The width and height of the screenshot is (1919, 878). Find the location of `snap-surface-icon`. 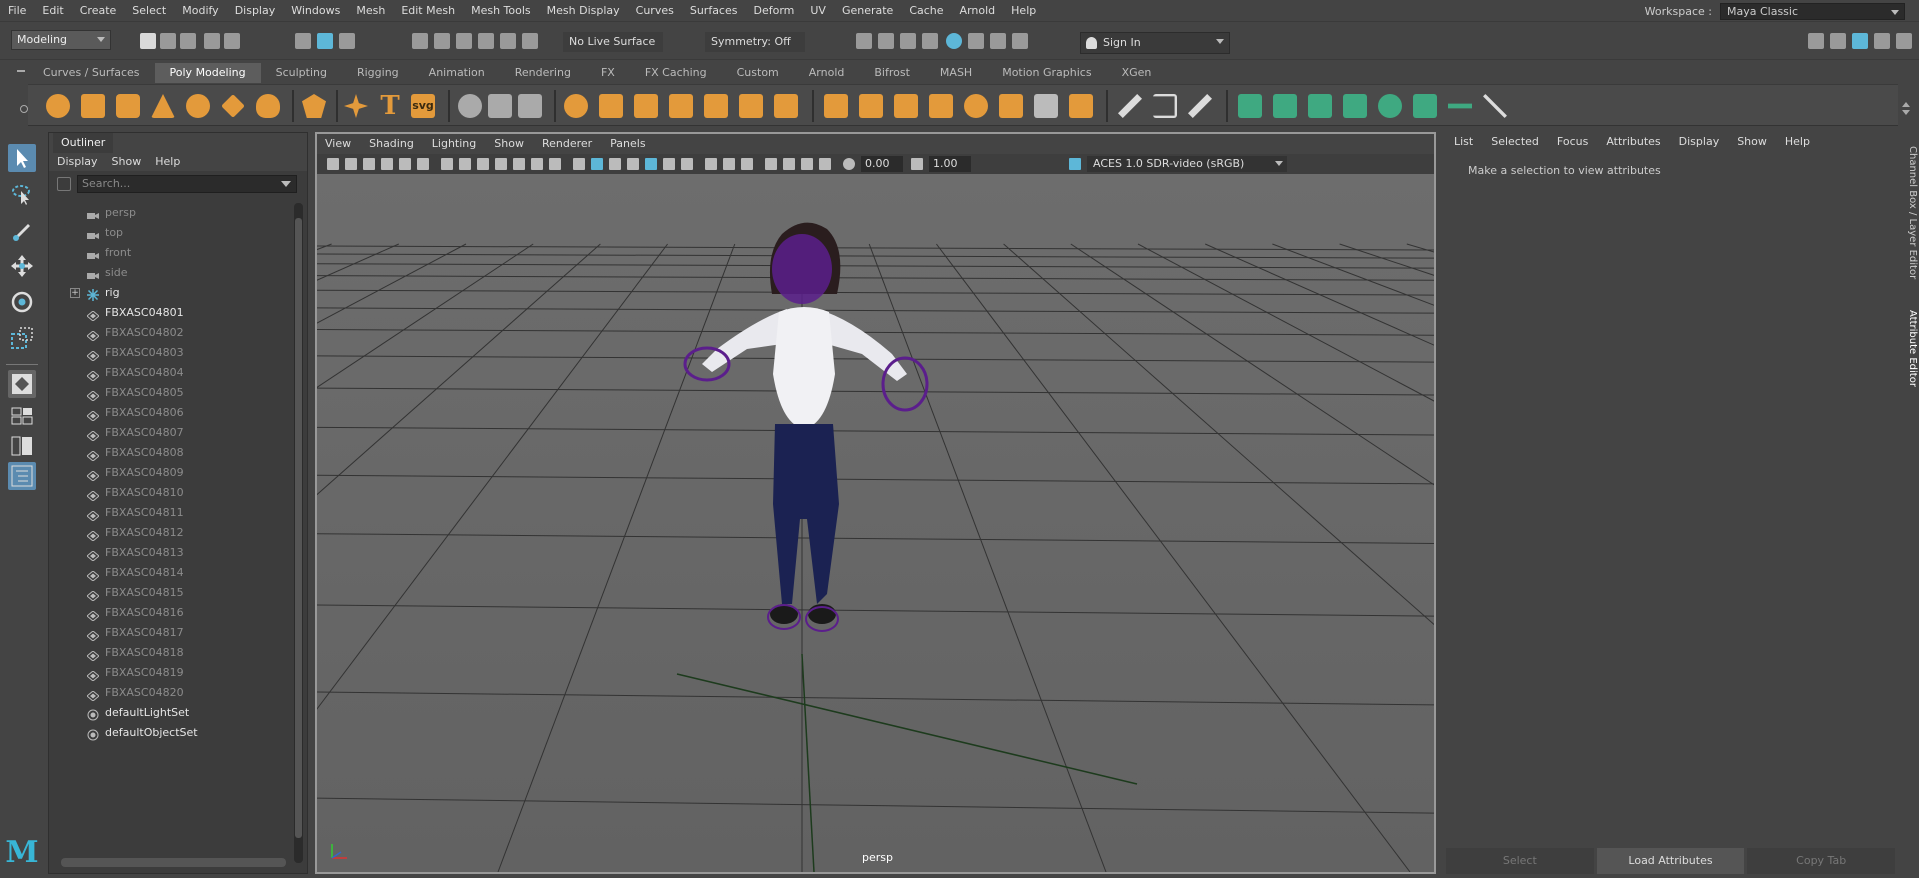

snap-surface-icon is located at coordinates (508, 41).